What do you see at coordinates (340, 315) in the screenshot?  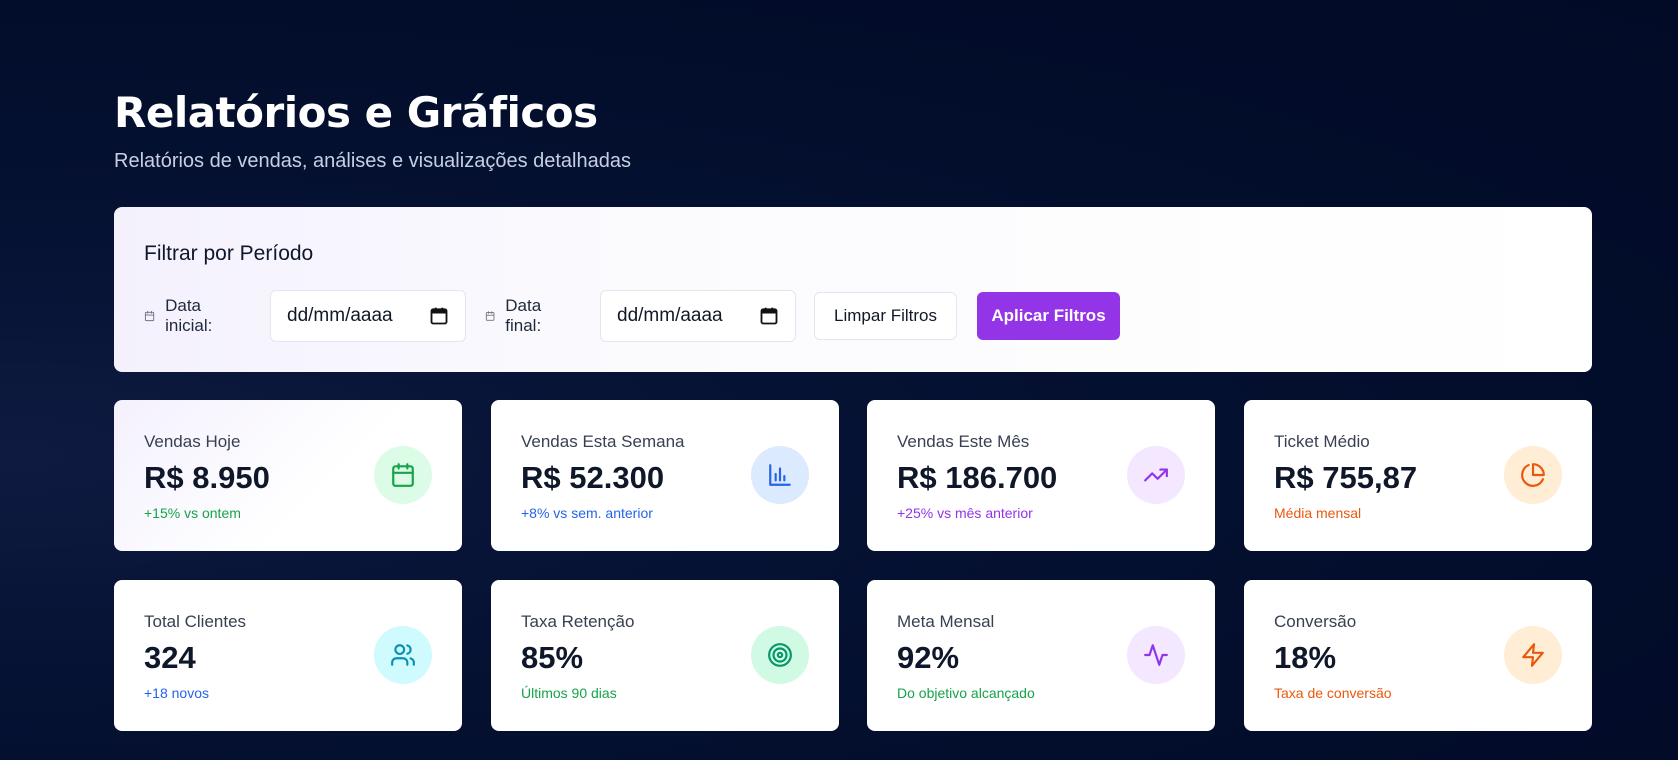 I see `start-date-placeholder: dd/mm/aaaa` at bounding box center [340, 315].